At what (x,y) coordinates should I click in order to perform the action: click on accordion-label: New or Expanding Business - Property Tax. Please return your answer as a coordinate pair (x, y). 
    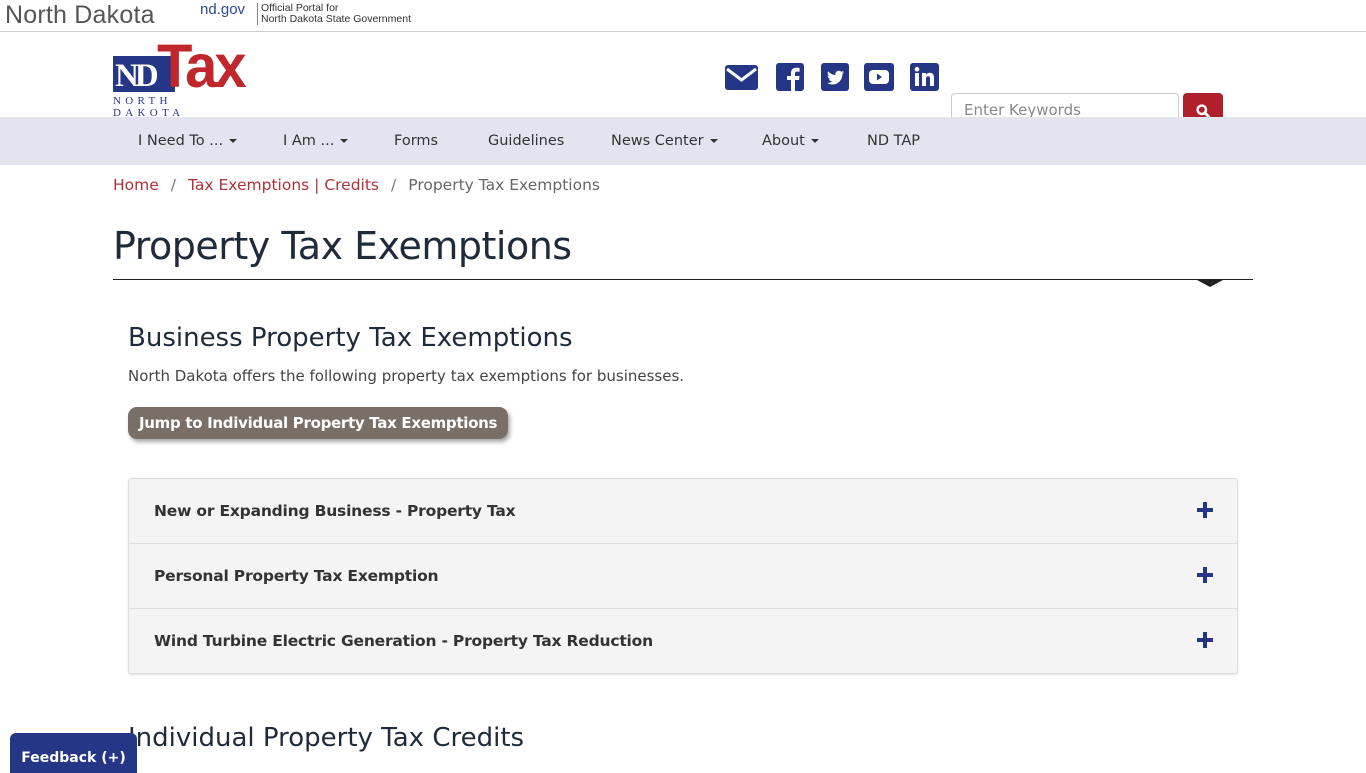
    Looking at the image, I should click on (335, 511).